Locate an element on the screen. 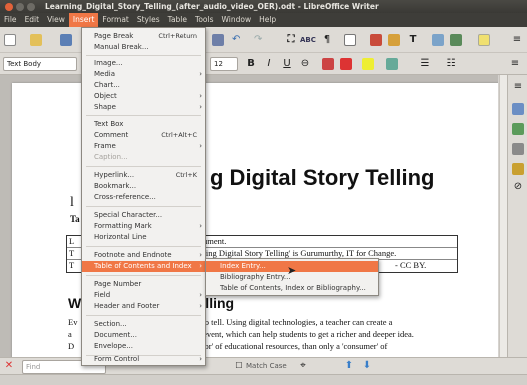 The image size is (527, 385). match-case-label: Match Case is located at coordinates (266, 366).